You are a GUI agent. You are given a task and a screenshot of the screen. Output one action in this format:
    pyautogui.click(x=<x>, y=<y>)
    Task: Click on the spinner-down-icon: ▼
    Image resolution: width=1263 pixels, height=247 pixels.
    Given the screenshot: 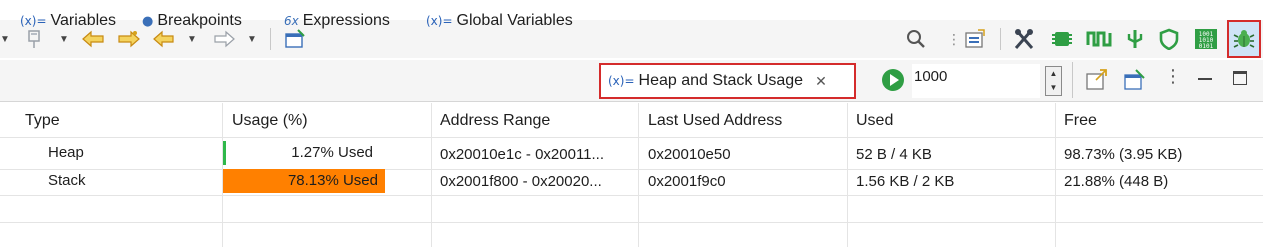 What is the action you would take?
    pyautogui.click(x=1053, y=88)
    